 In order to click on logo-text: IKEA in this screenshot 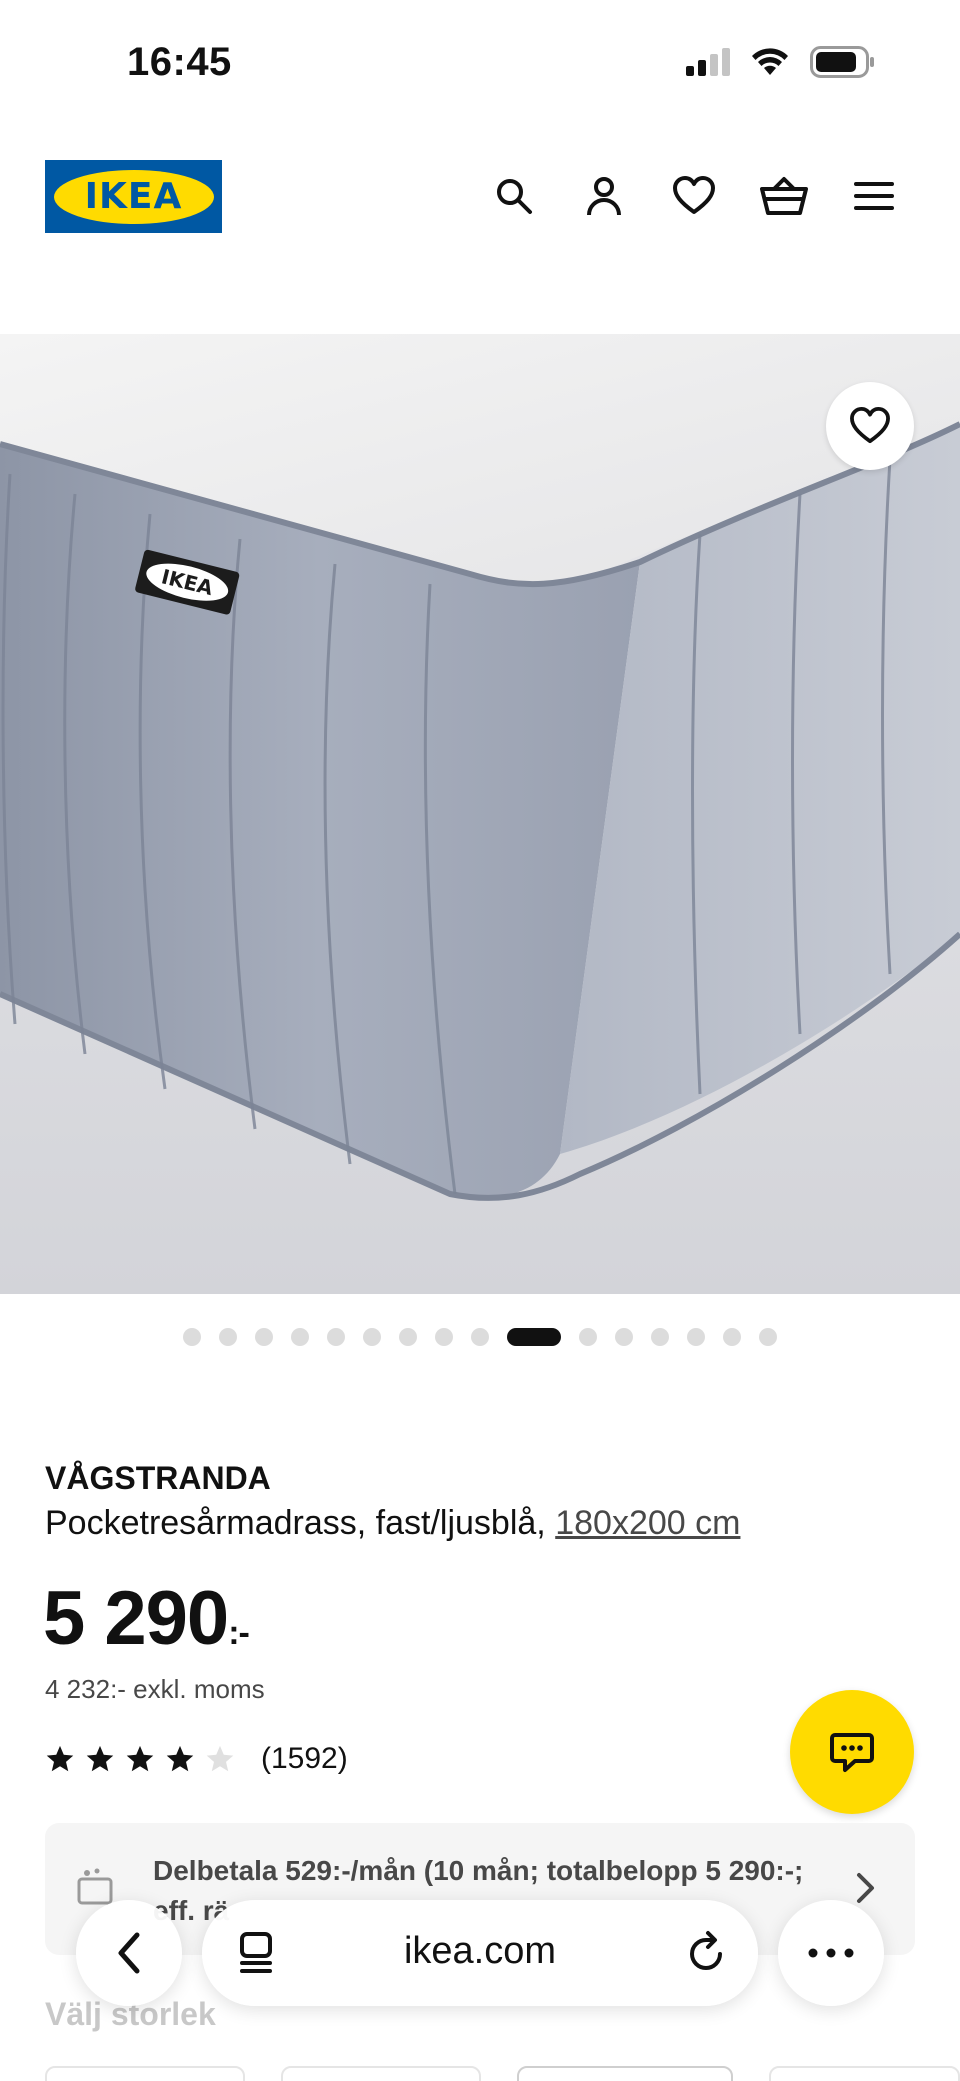, I will do `click(133, 196)`.